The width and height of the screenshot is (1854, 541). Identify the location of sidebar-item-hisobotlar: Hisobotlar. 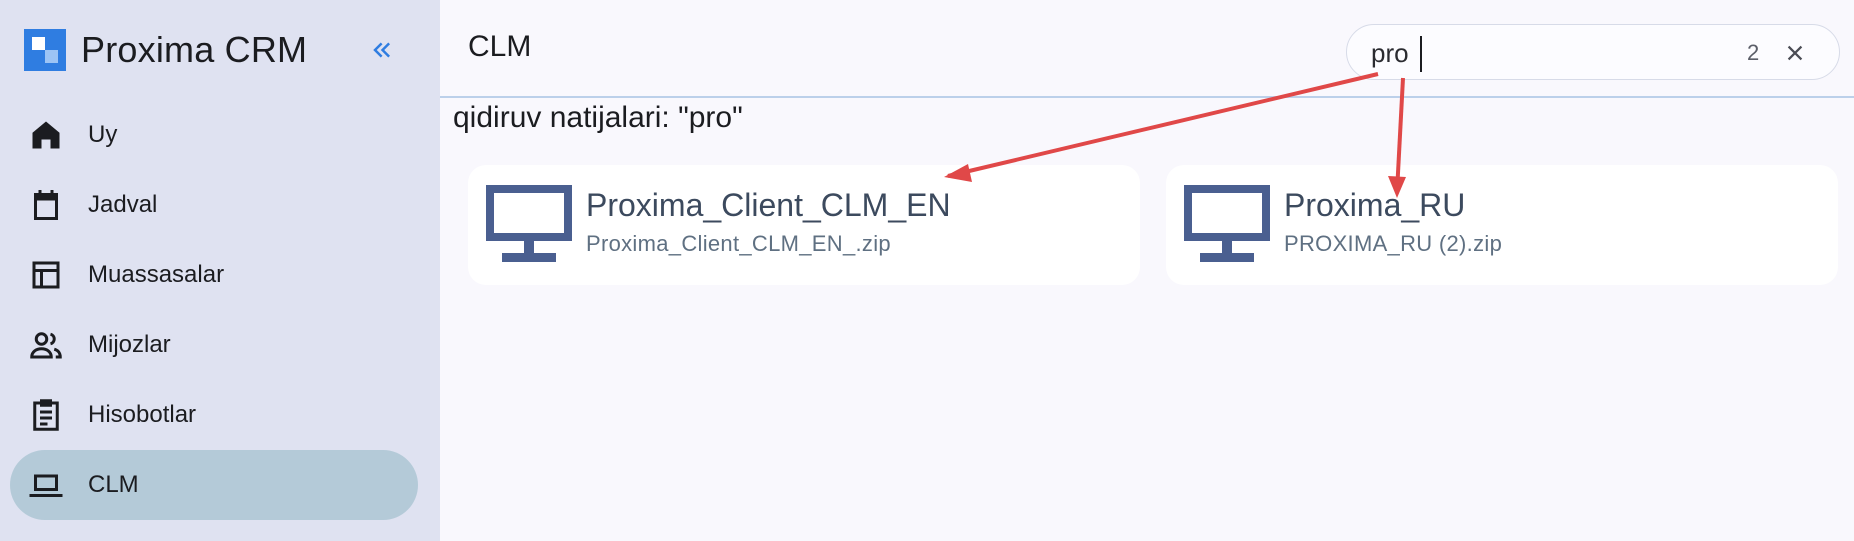
(214, 415).